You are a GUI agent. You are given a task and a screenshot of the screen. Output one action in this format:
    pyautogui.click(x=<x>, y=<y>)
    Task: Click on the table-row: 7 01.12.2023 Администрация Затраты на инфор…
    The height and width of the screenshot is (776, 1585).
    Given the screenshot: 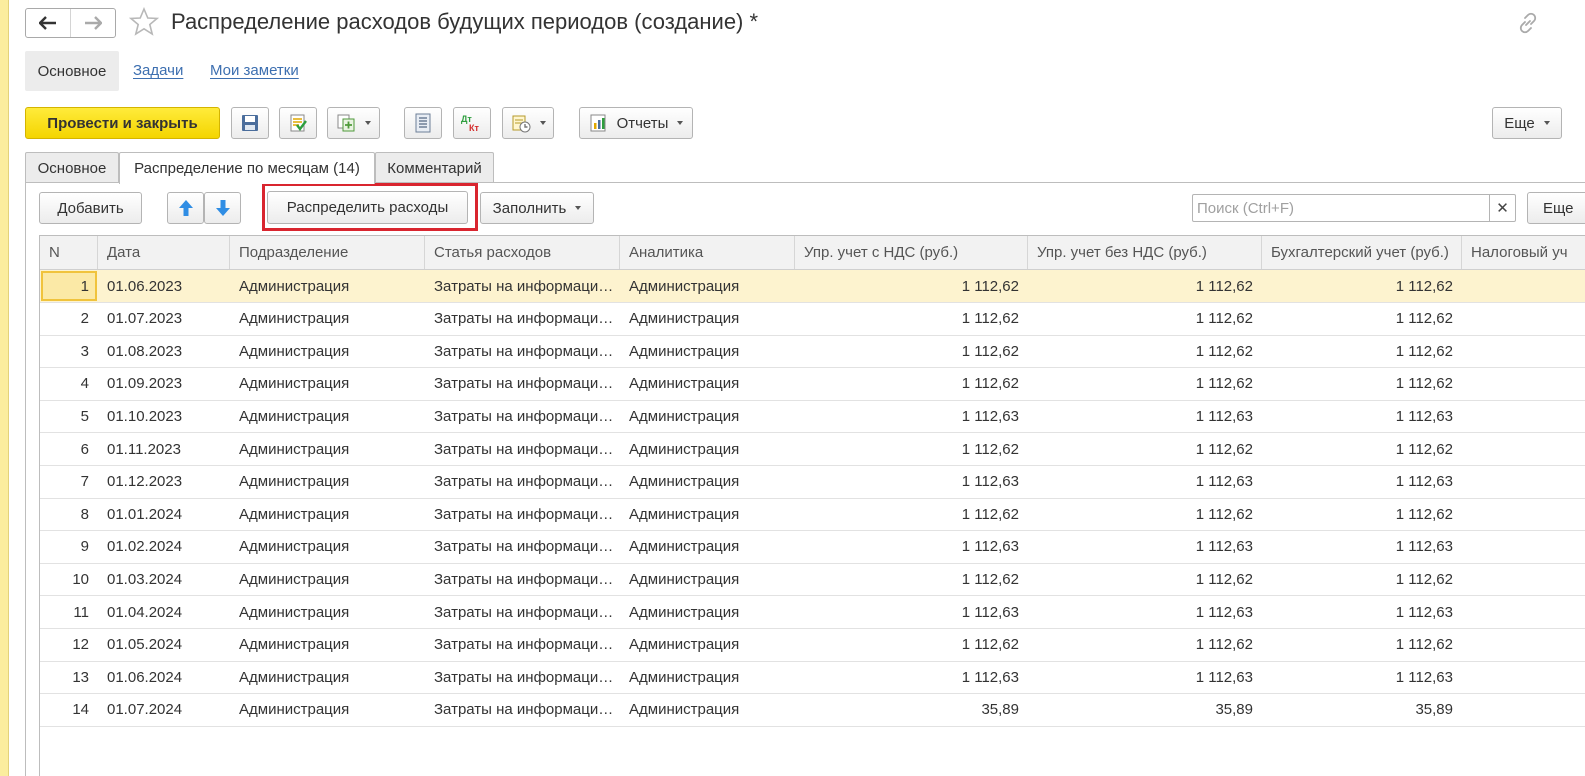 What is the action you would take?
    pyautogui.click(x=812, y=482)
    